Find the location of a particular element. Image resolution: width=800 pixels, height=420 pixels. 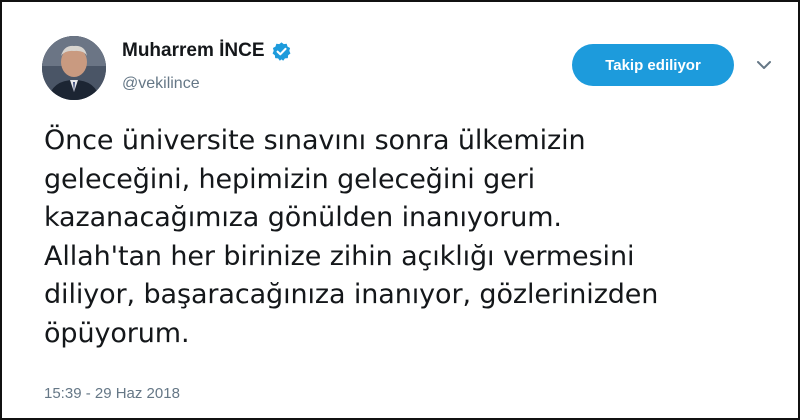

display-name: Muharrem İNCE is located at coordinates (207, 51).